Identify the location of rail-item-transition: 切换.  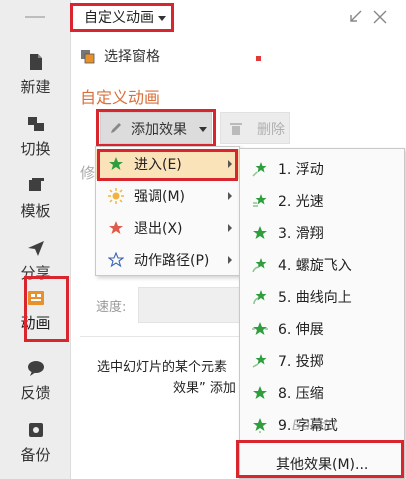
(35, 137).